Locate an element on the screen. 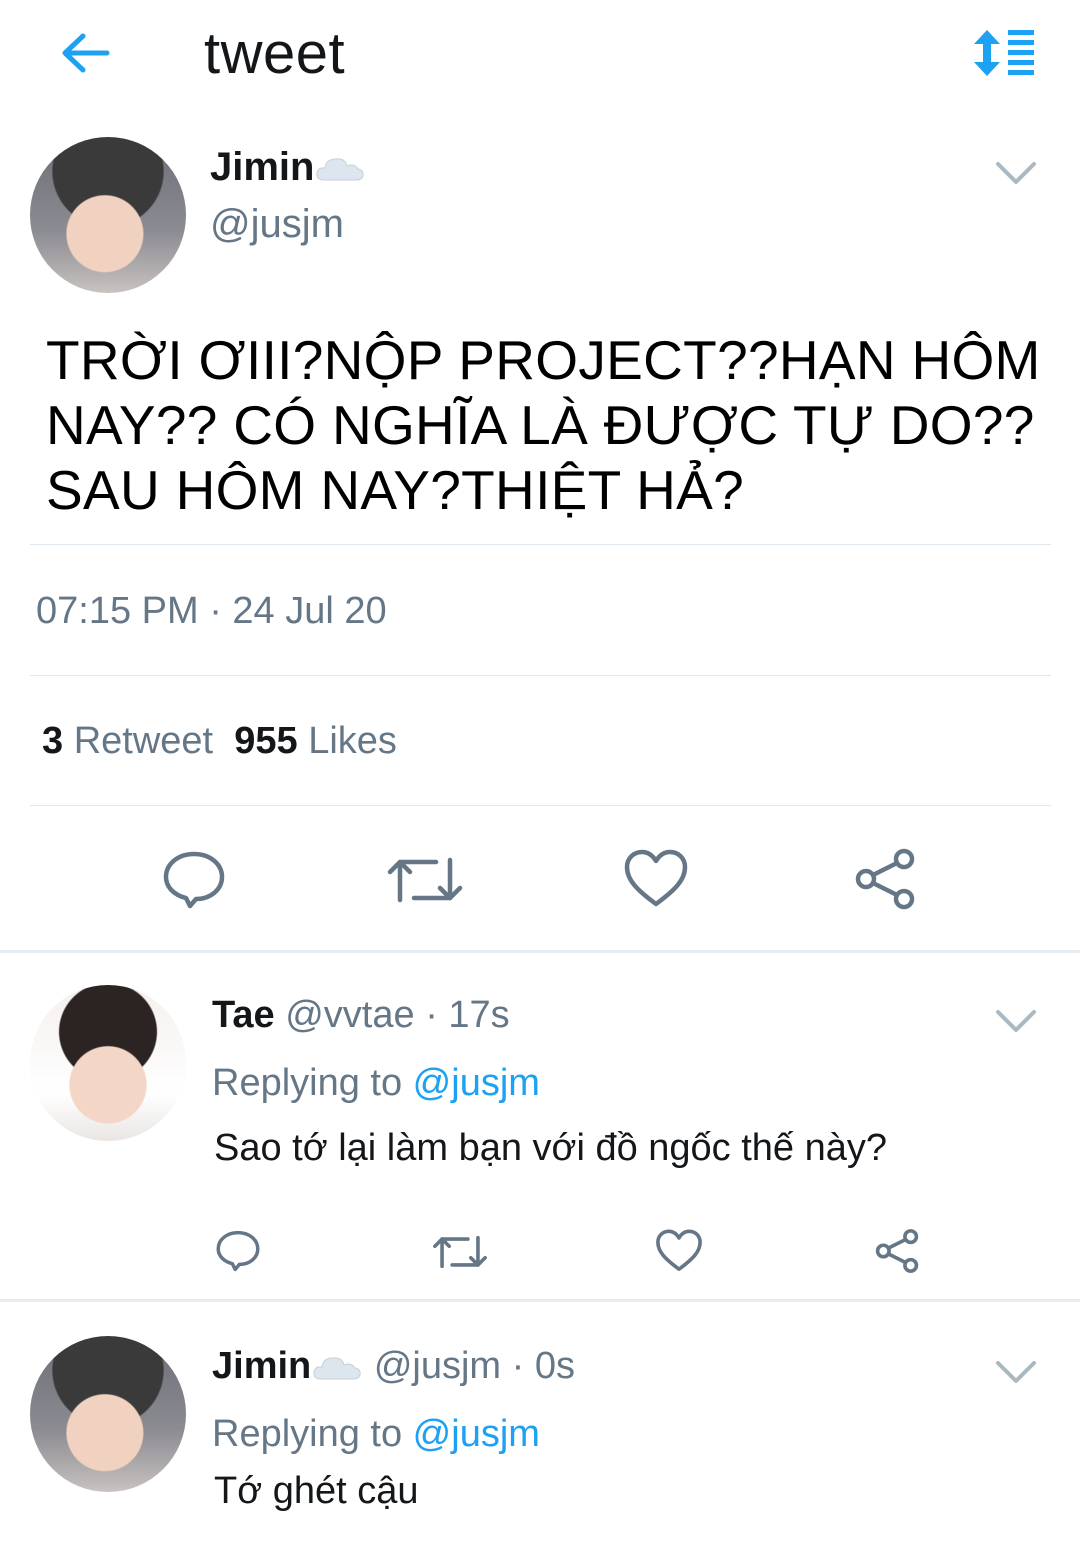 The width and height of the screenshot is (1080, 1549). tweet-timestamp: 07:15 PM · 24 Jul 20 is located at coordinates (211, 611).